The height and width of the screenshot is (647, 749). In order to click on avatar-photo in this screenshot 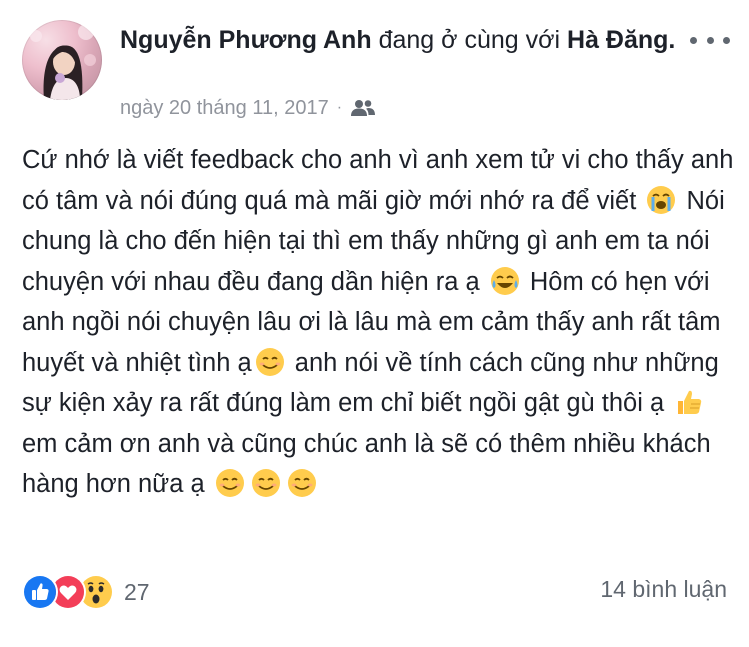, I will do `click(63, 62)`.